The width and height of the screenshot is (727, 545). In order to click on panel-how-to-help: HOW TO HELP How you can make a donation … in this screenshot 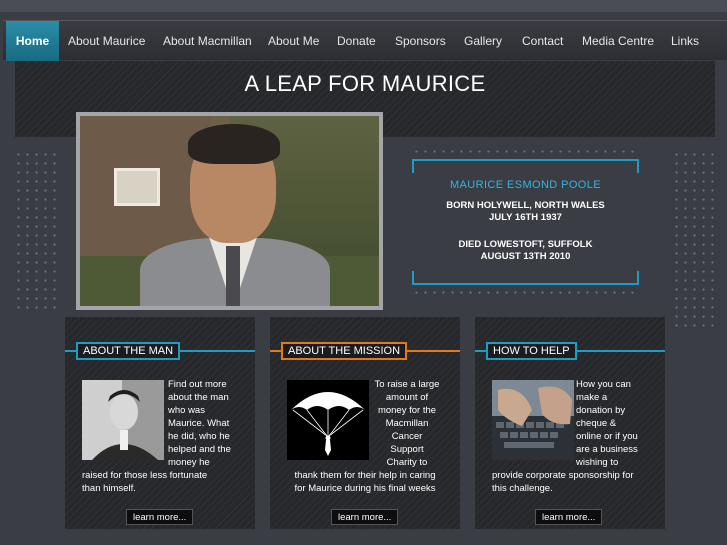, I will do `click(570, 422)`.